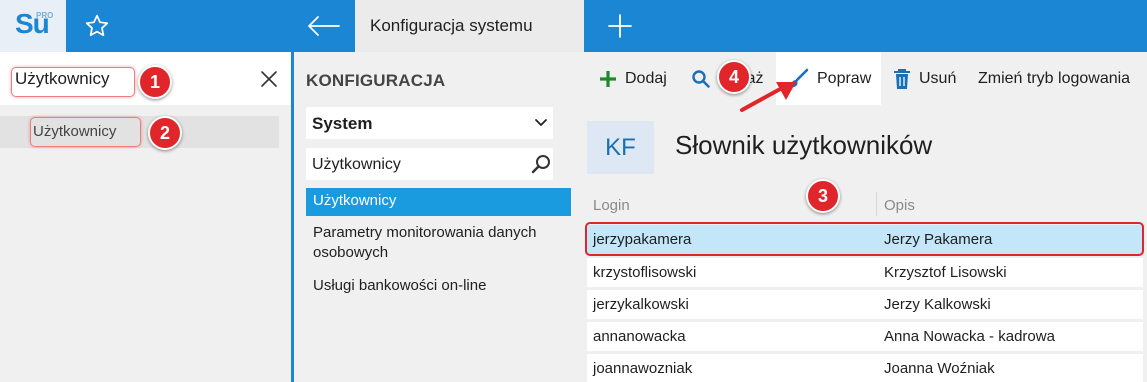 The height and width of the screenshot is (382, 1147). Describe the element at coordinates (323, 26) in the screenshot. I see `back-arrow-icon` at that location.